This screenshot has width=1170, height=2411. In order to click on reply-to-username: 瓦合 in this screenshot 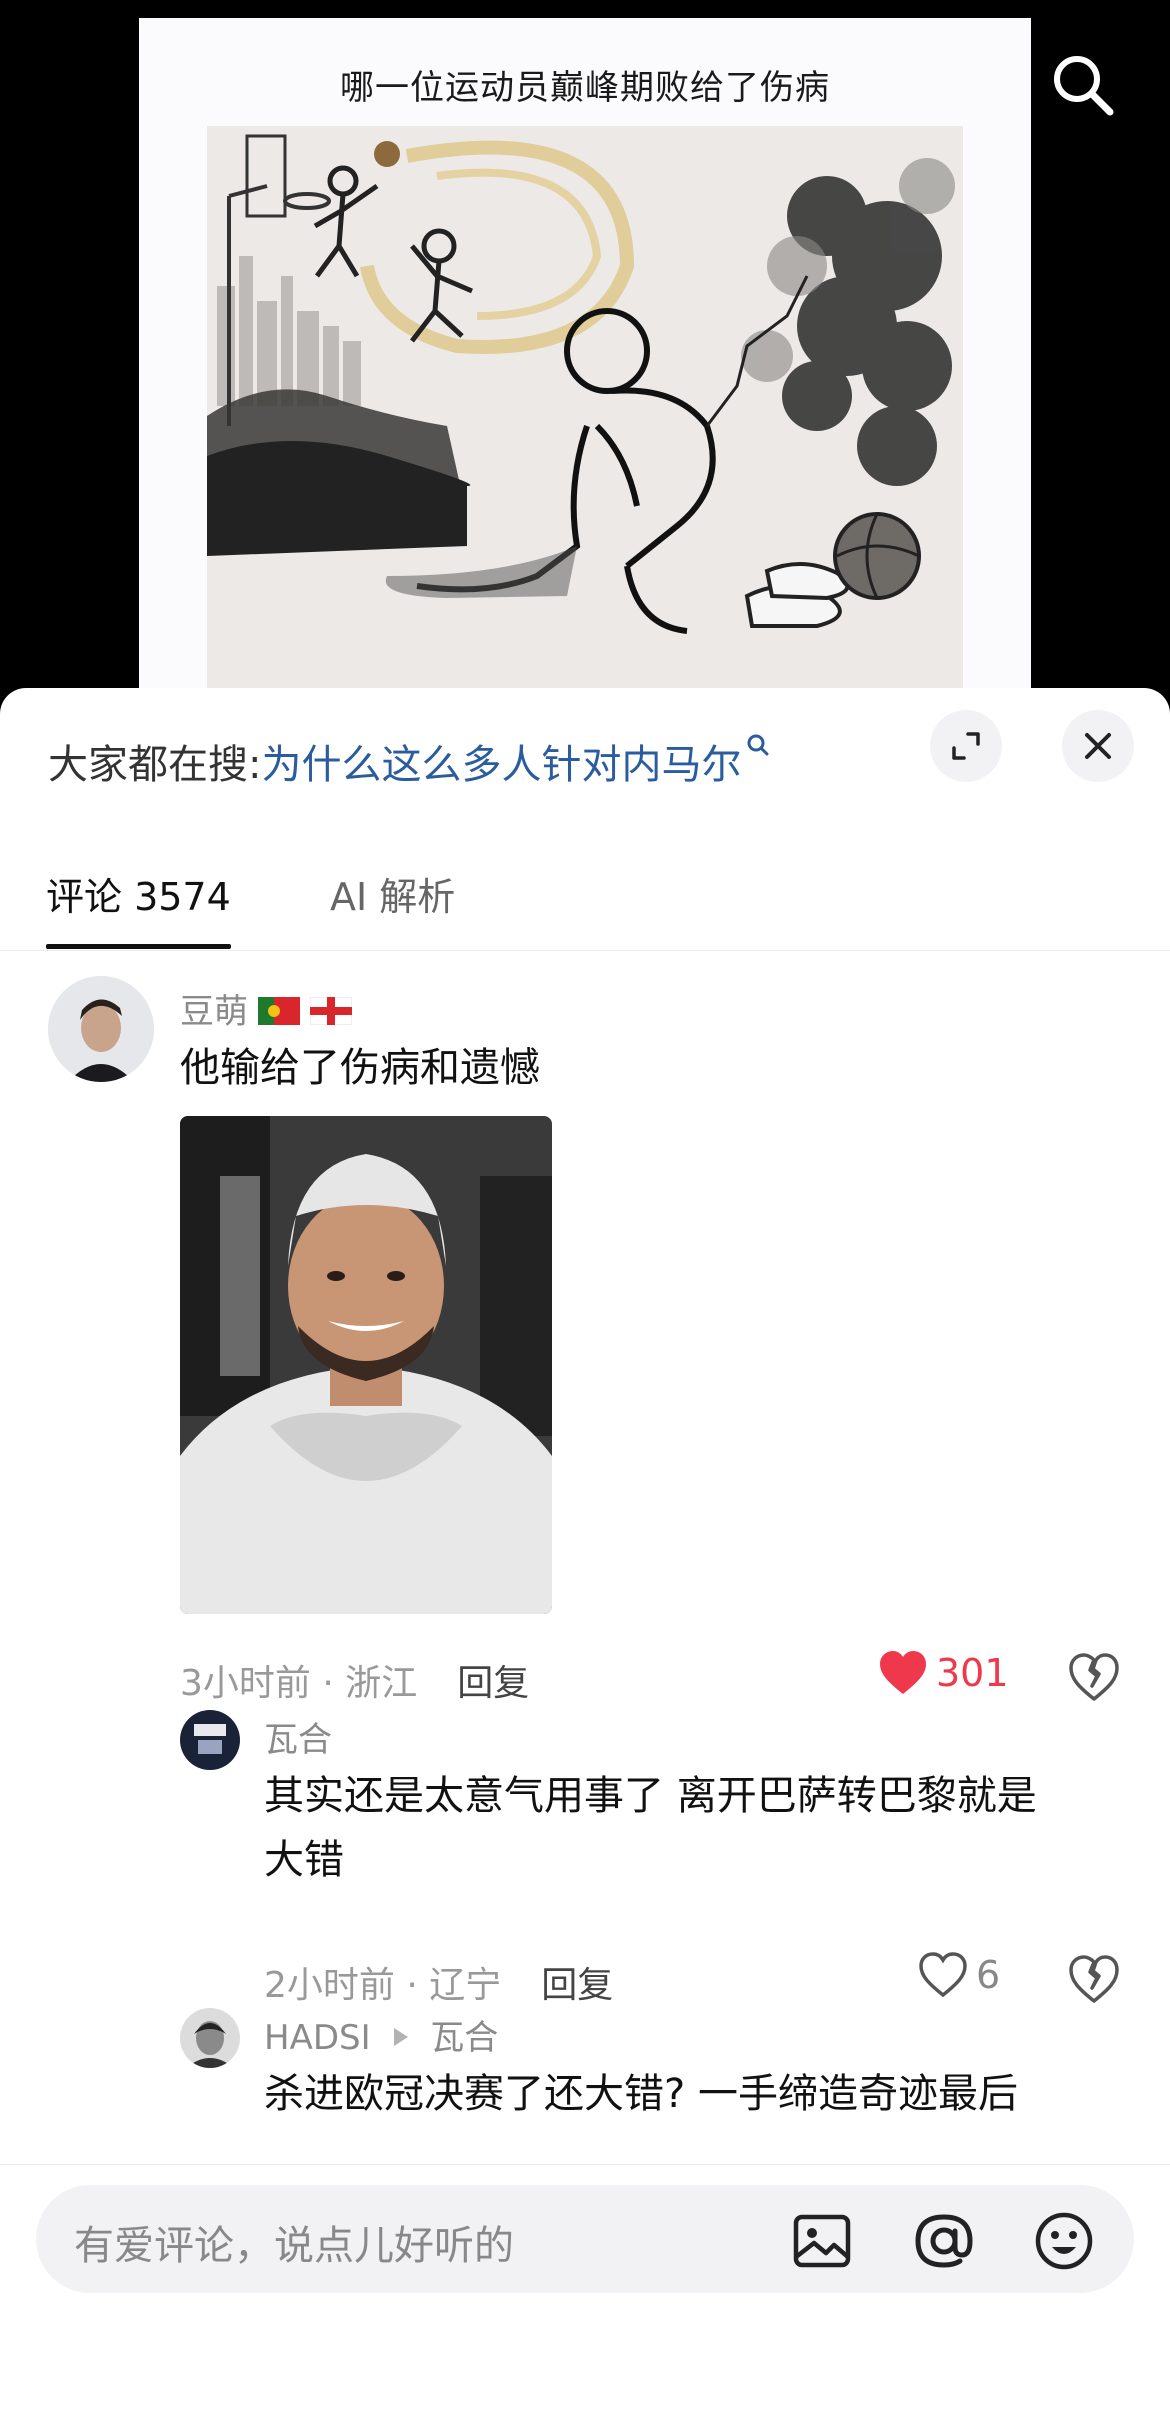, I will do `click(464, 2038)`.